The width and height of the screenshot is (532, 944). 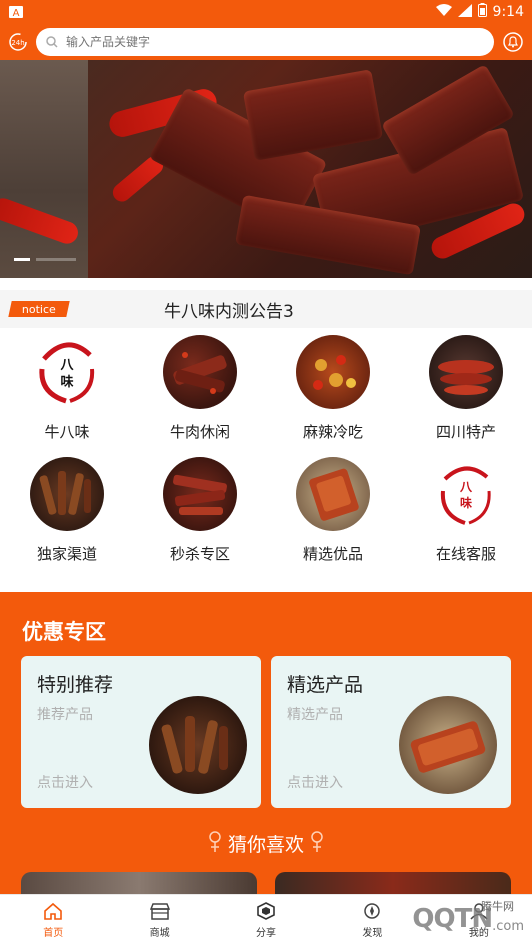 What do you see at coordinates (141, 732) in the screenshot?
I see `promo-card-recommend: 特别推荐 推荐产品 点击进入` at bounding box center [141, 732].